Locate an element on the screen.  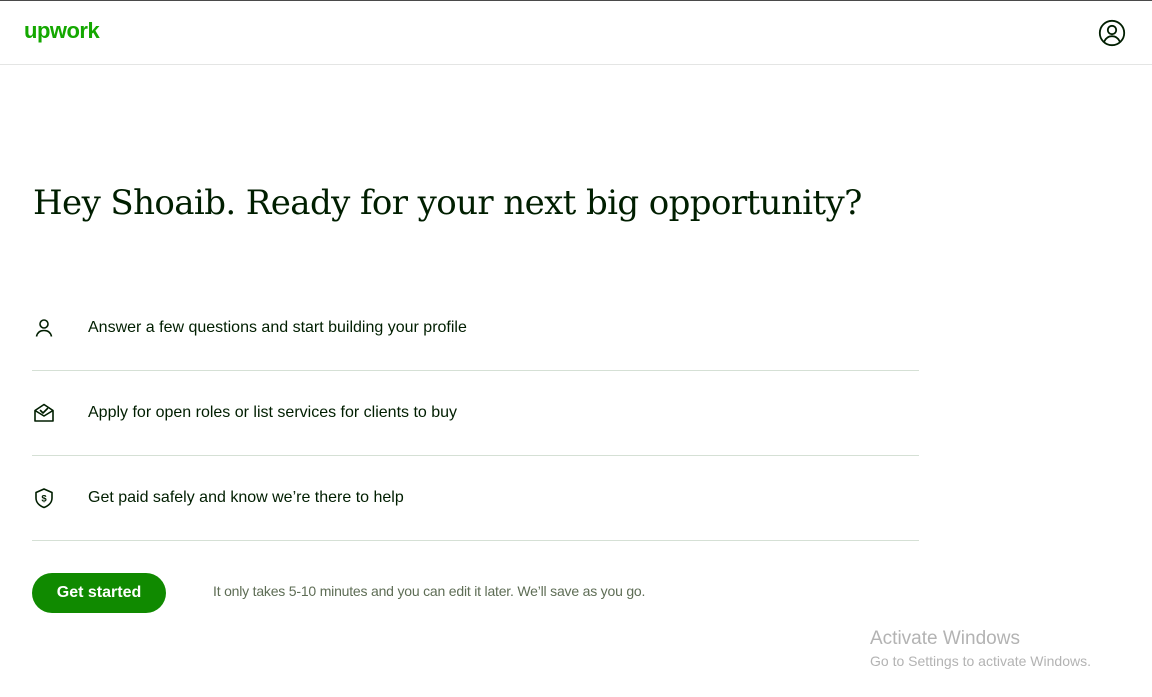
top-header: upwork is located at coordinates (576, 33).